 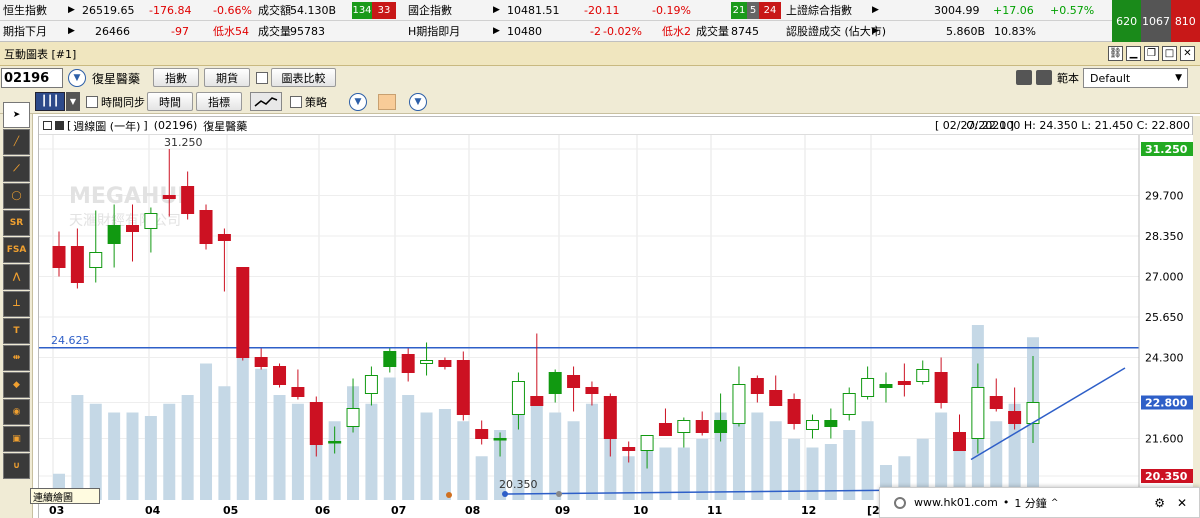 I want to click on line-chart-icon, so click(x=266, y=101).